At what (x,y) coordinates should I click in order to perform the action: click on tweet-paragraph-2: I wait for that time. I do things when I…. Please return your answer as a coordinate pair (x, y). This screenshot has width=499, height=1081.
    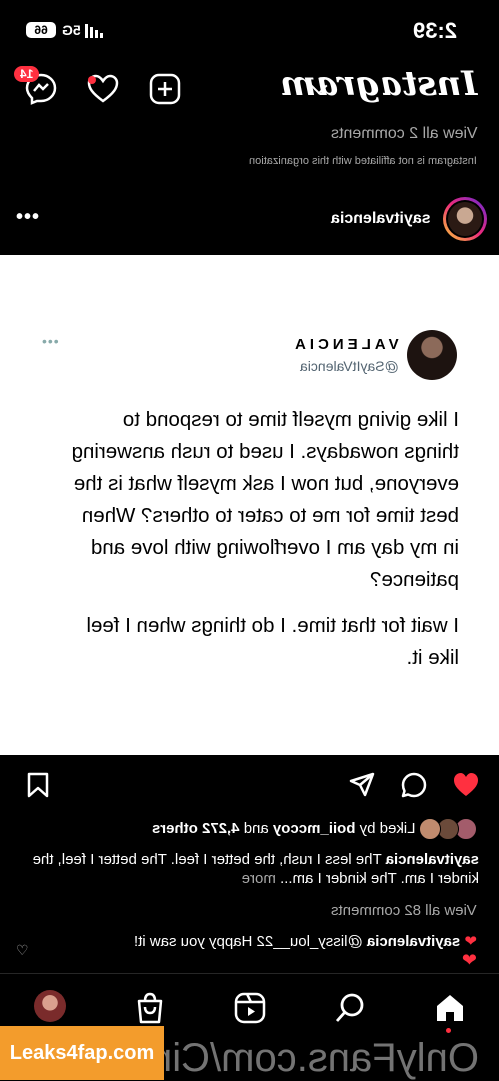
    Looking at the image, I should click on (272, 641).